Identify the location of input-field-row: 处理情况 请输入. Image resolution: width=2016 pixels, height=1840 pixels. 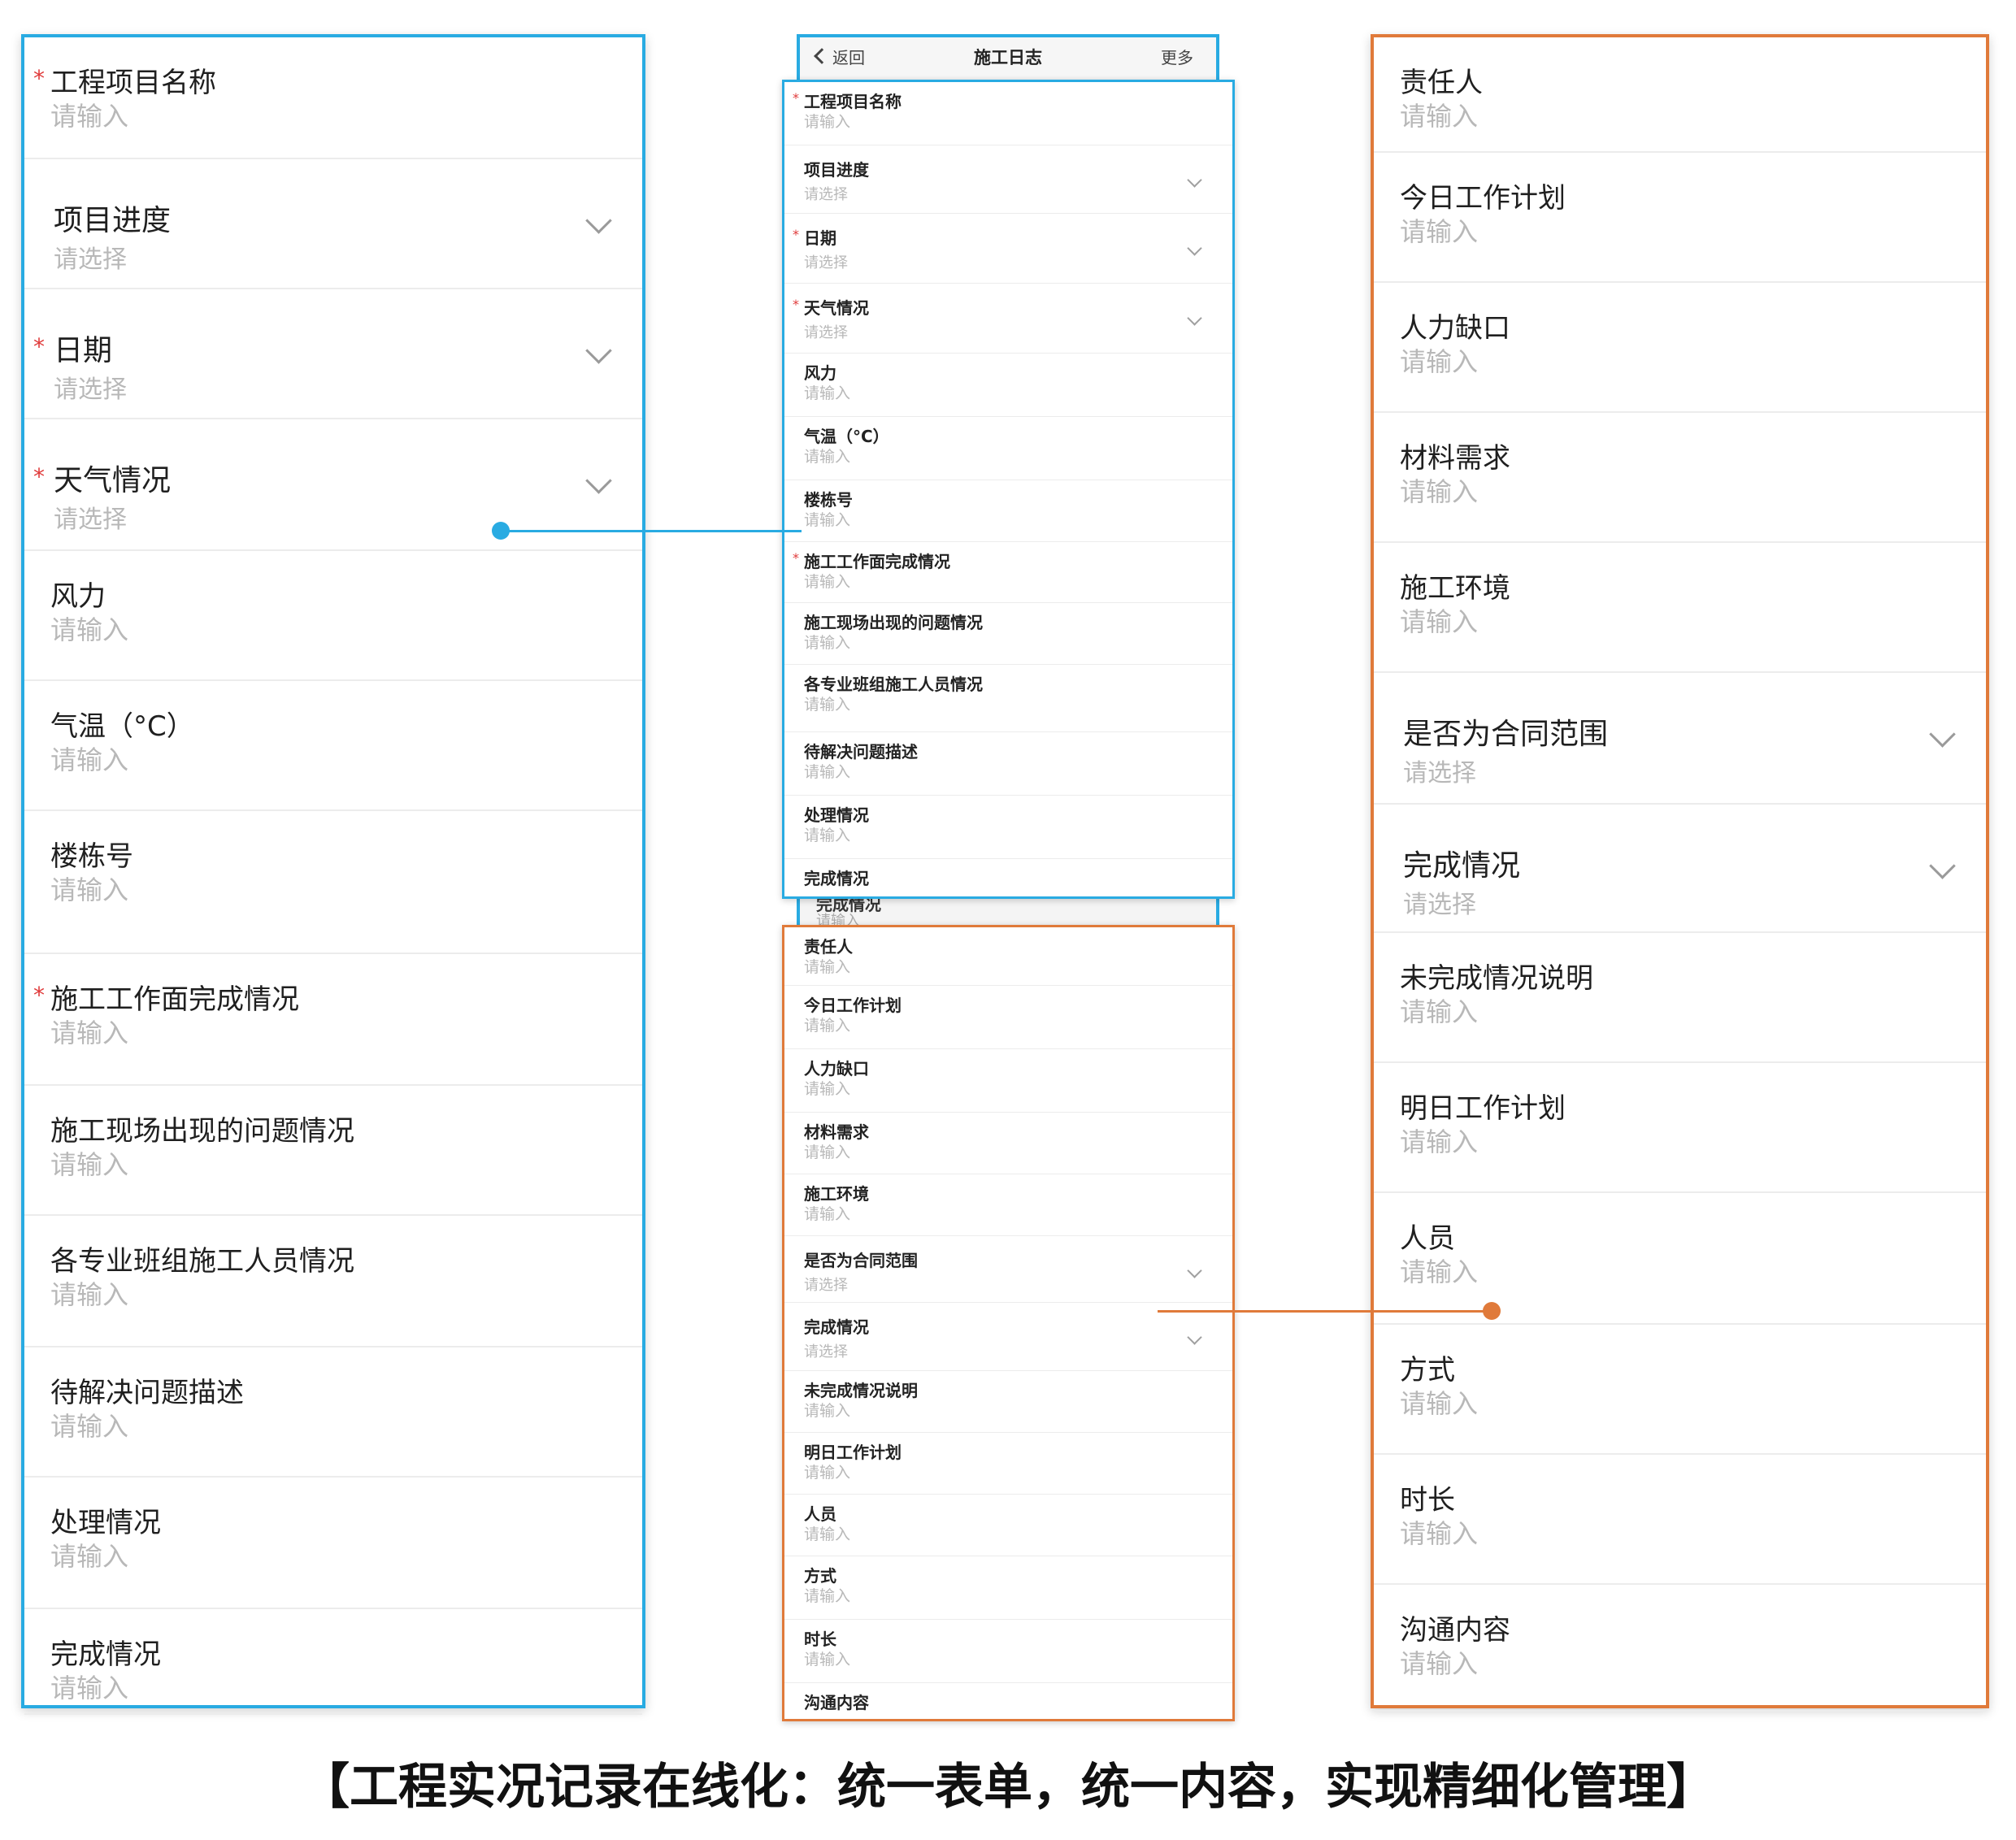
(333, 1543).